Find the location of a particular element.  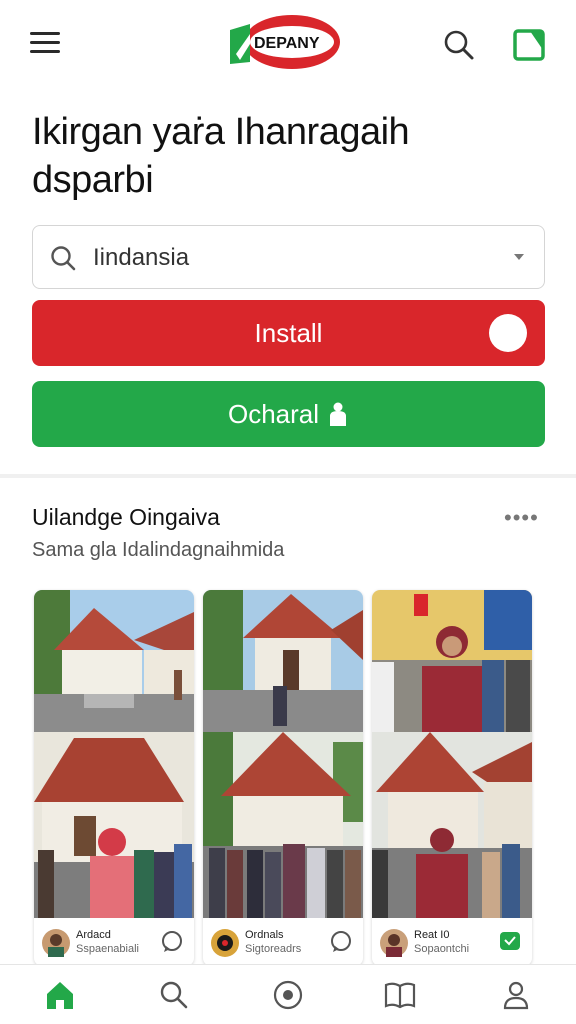

profile-icon is located at coordinates (516, 995).